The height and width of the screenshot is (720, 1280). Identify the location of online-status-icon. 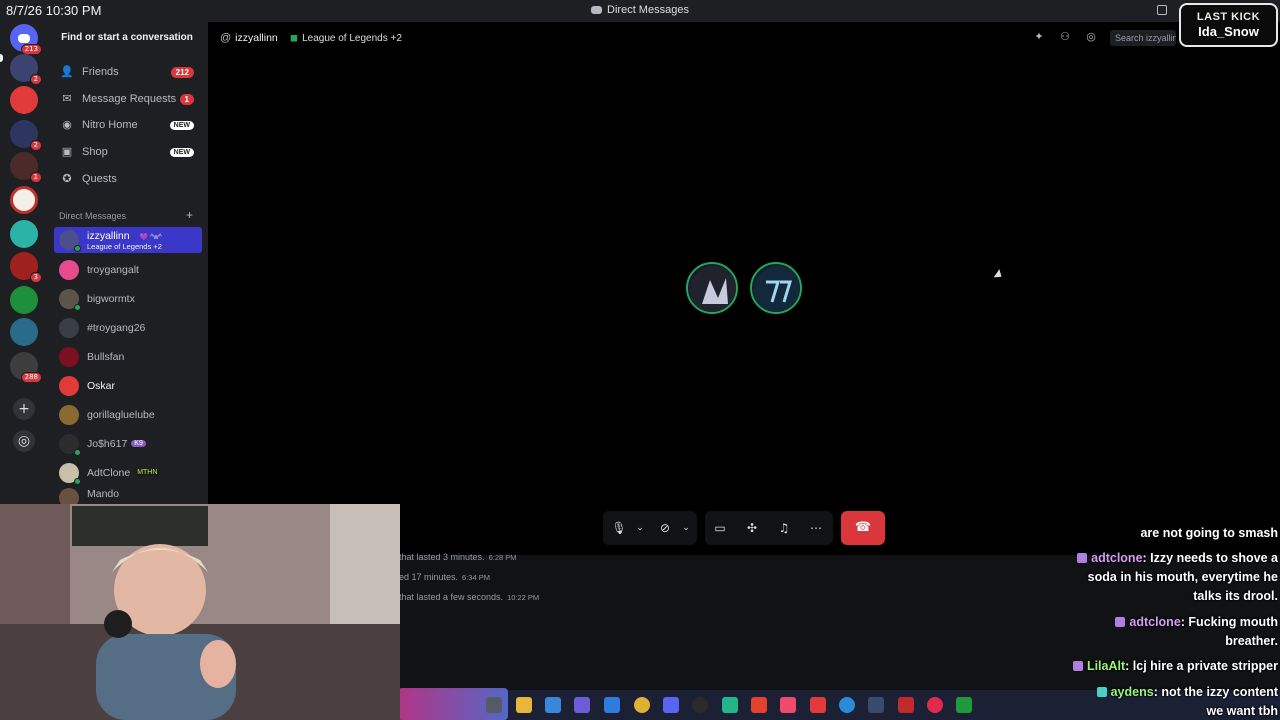
(77, 248).